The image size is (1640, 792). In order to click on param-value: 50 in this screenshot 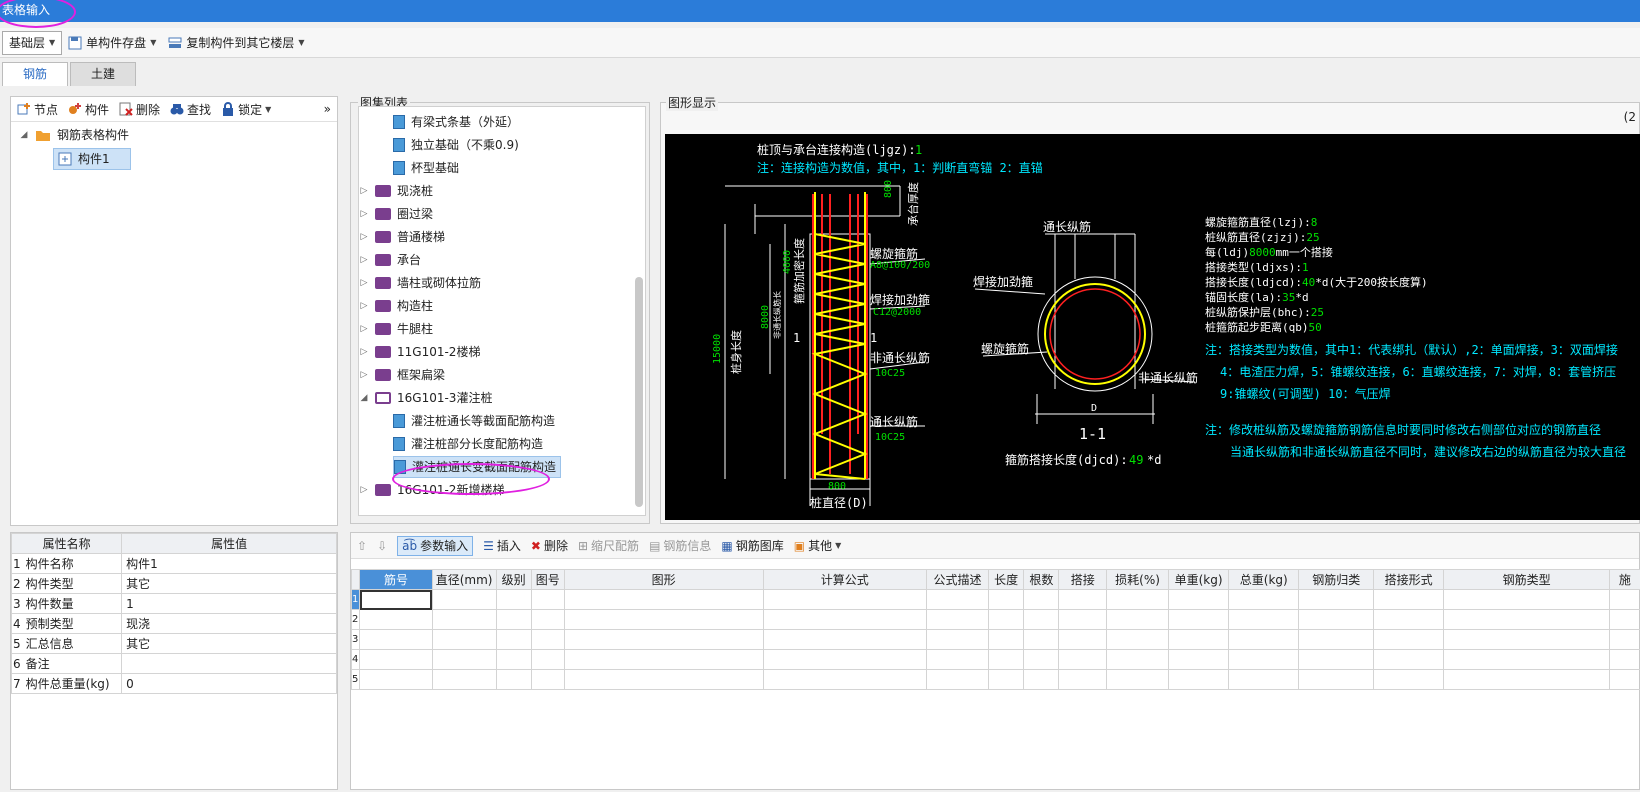, I will do `click(1315, 327)`.